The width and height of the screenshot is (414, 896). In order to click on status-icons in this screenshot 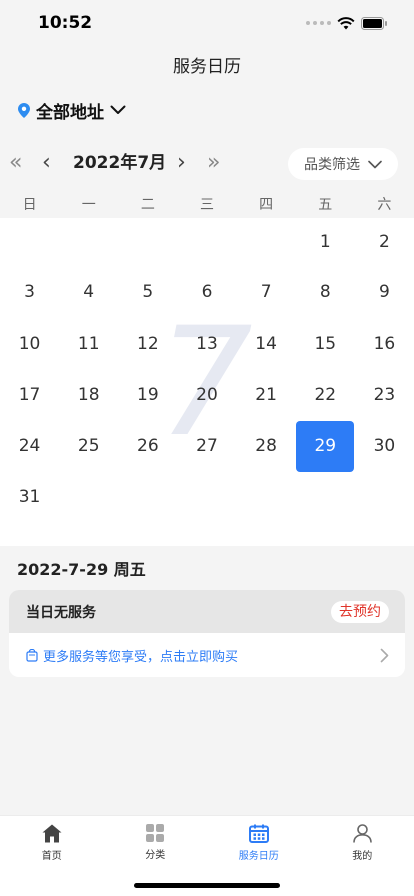, I will do `click(347, 23)`.